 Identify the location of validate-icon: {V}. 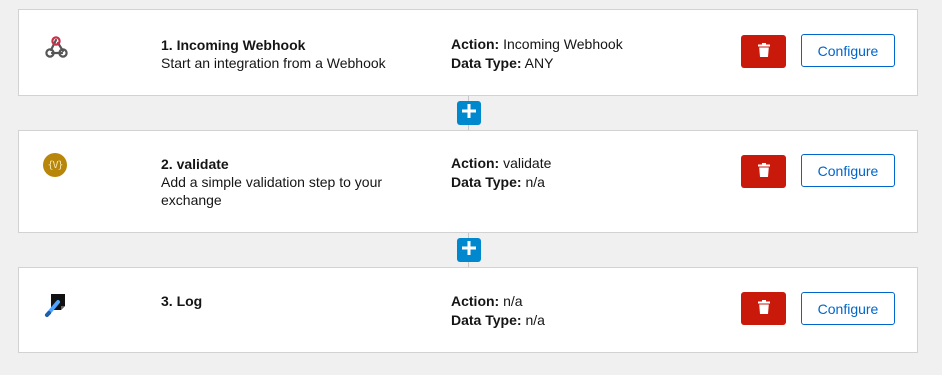
(56, 166).